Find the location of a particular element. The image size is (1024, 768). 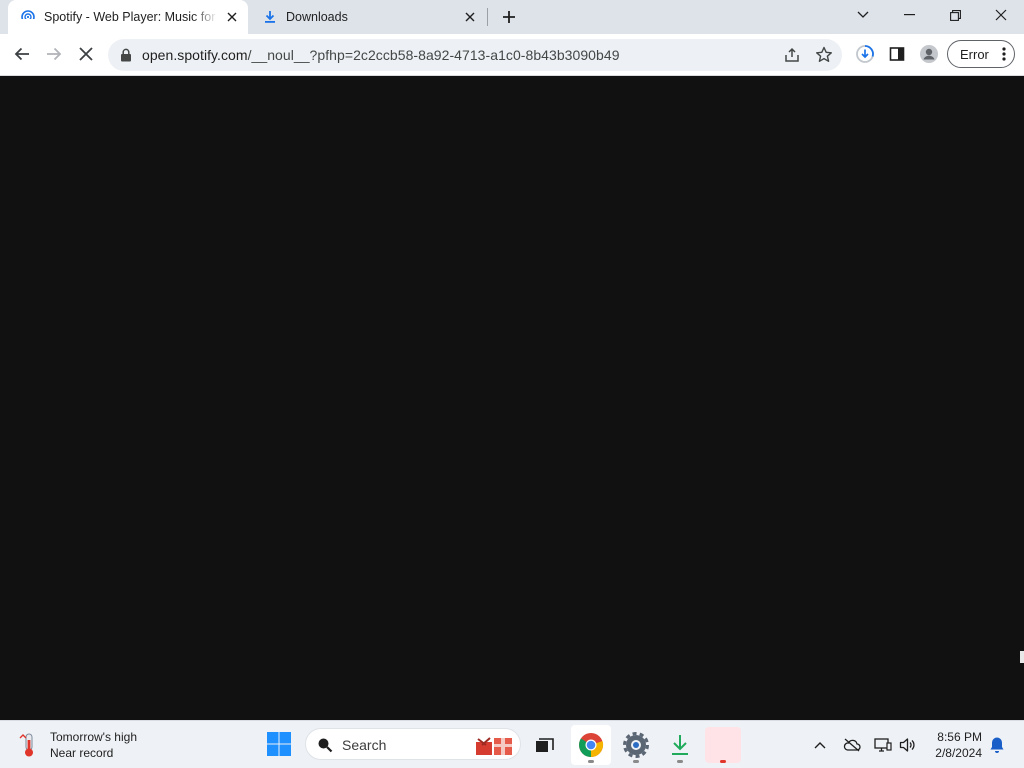

forward-arrow-icon is located at coordinates (54, 54).